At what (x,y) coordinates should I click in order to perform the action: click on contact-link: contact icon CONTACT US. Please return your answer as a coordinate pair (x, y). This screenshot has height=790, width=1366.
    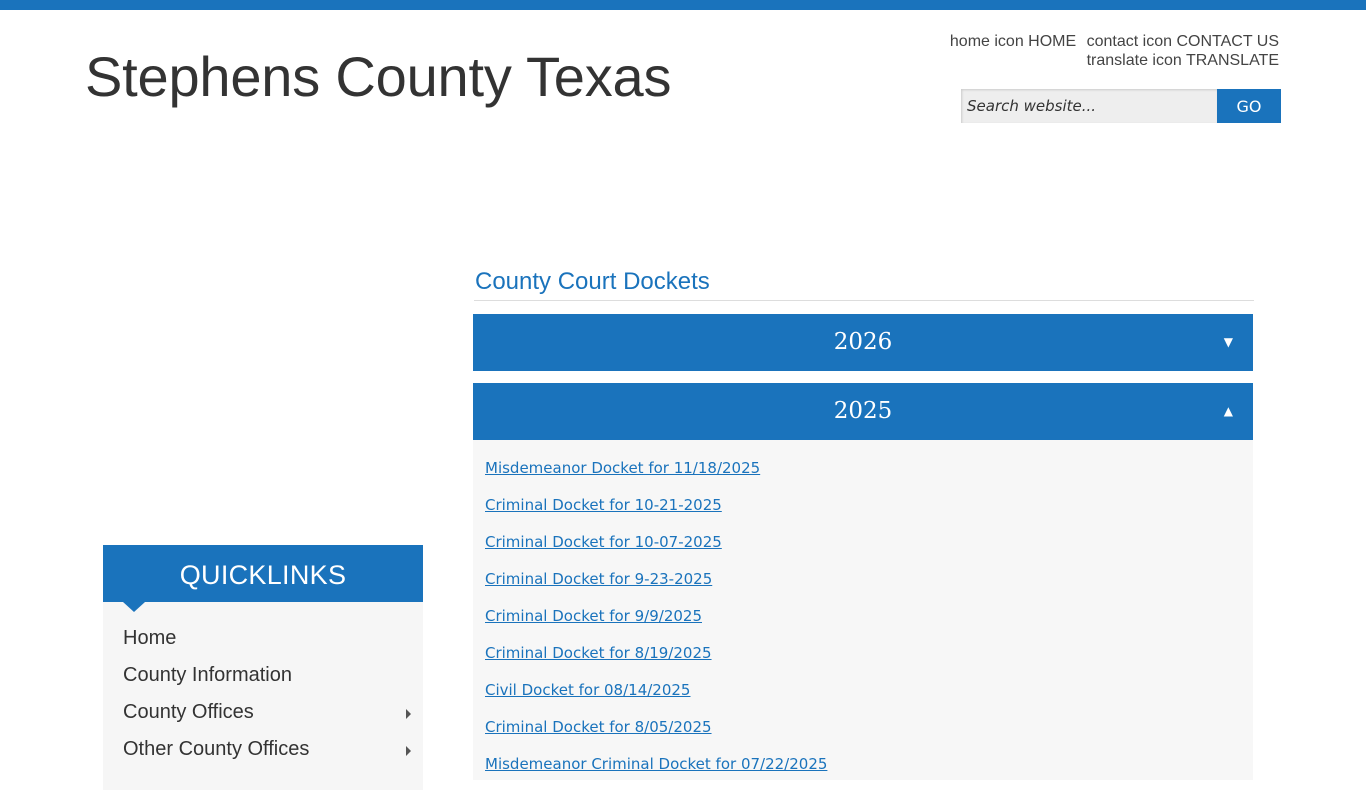
    Looking at the image, I should click on (1183, 41).